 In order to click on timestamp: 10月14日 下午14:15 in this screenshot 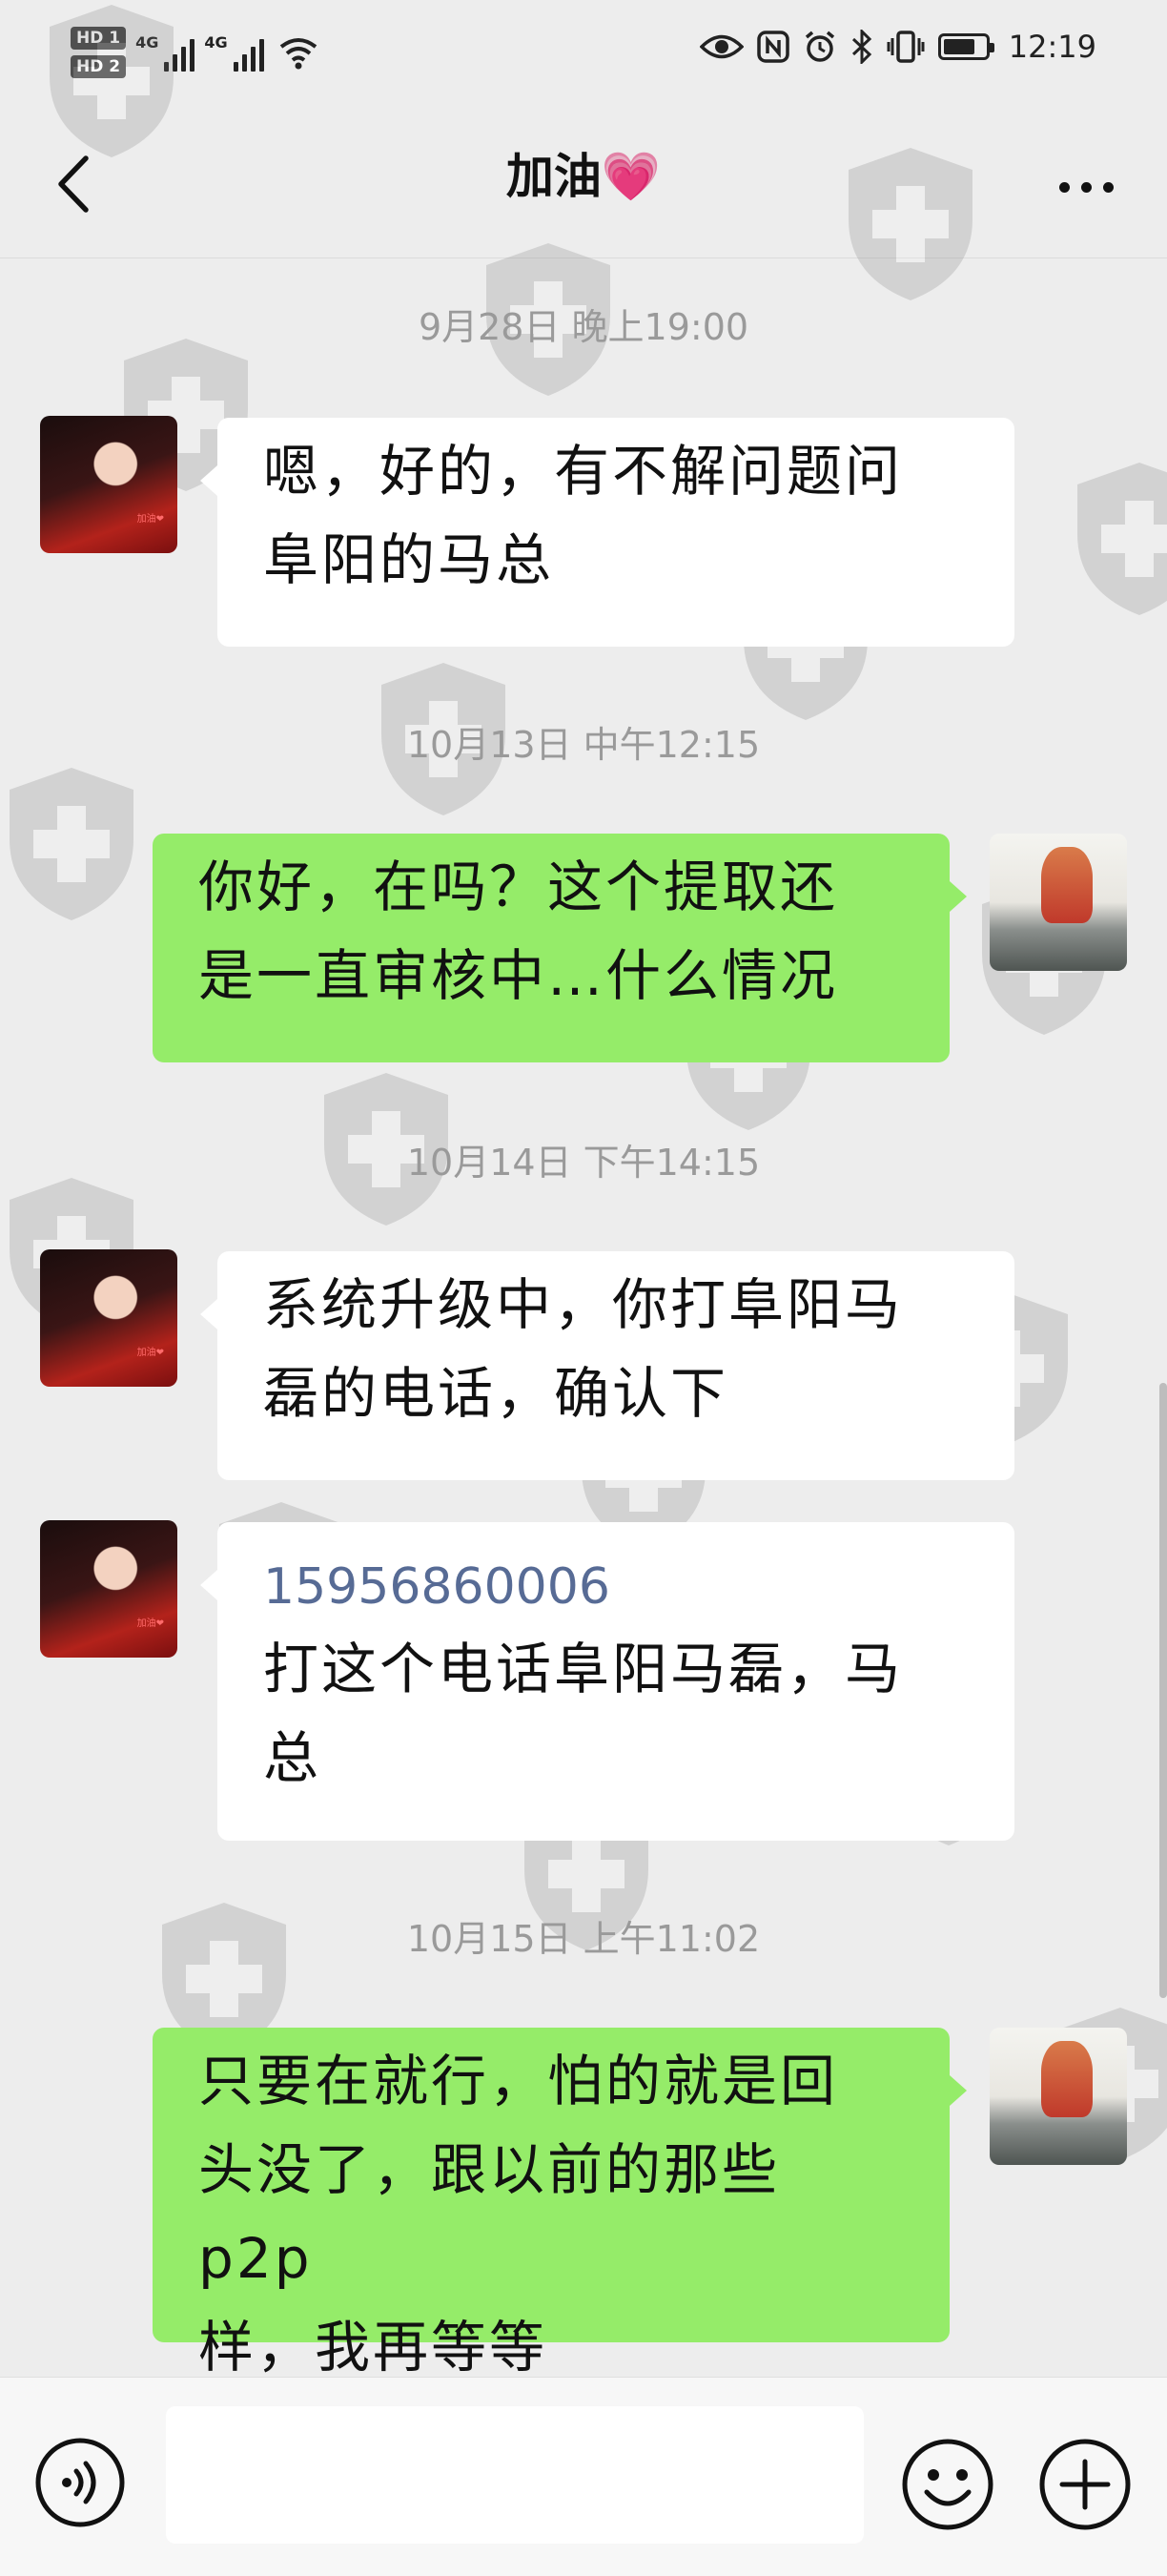, I will do `click(583, 1163)`.